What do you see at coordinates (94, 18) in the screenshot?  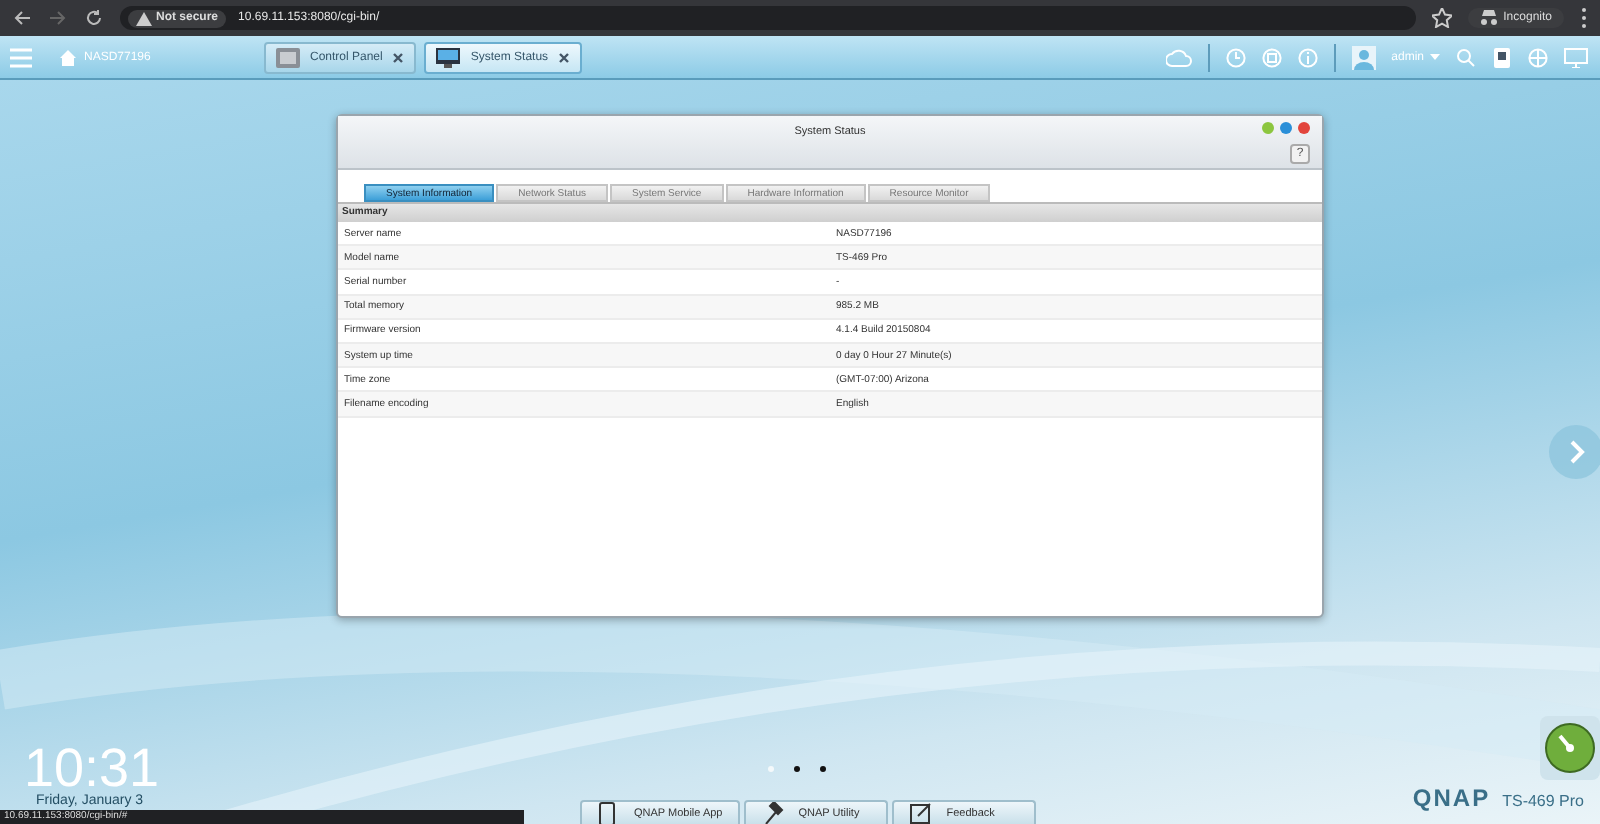 I see `reload-icon` at bounding box center [94, 18].